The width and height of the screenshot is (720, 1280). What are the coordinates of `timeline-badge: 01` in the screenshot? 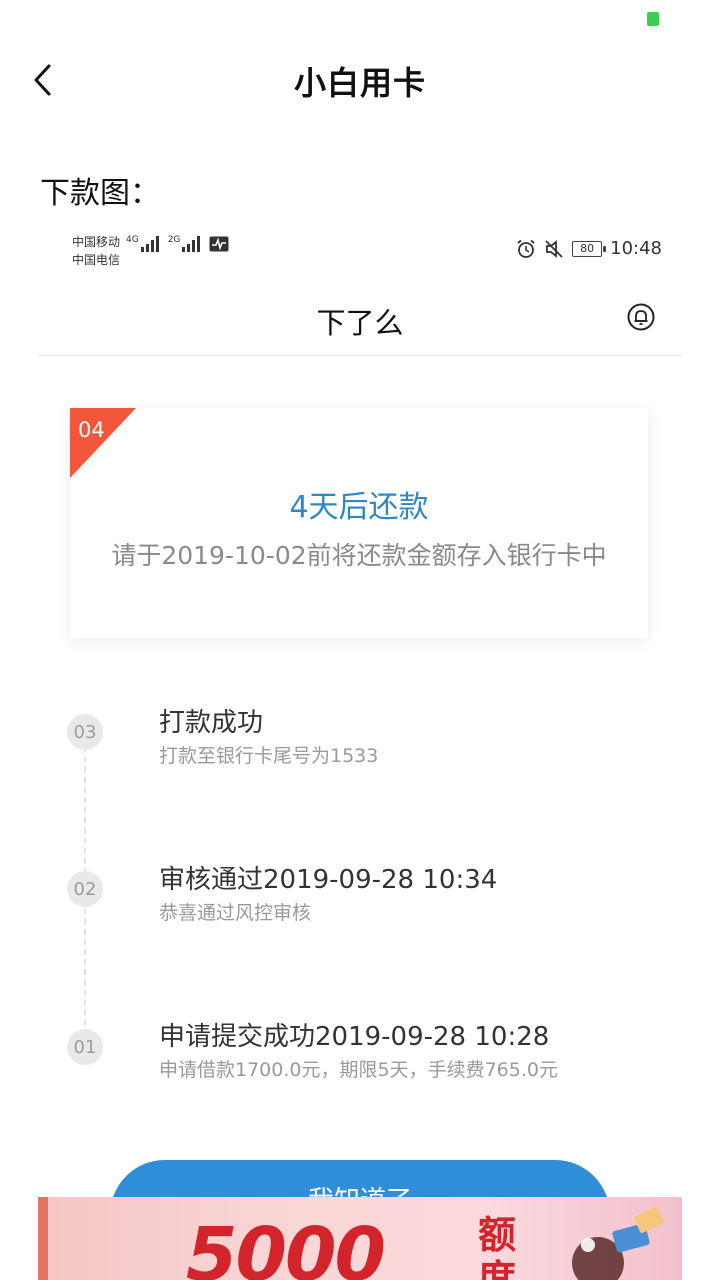 It's located at (85, 1047).